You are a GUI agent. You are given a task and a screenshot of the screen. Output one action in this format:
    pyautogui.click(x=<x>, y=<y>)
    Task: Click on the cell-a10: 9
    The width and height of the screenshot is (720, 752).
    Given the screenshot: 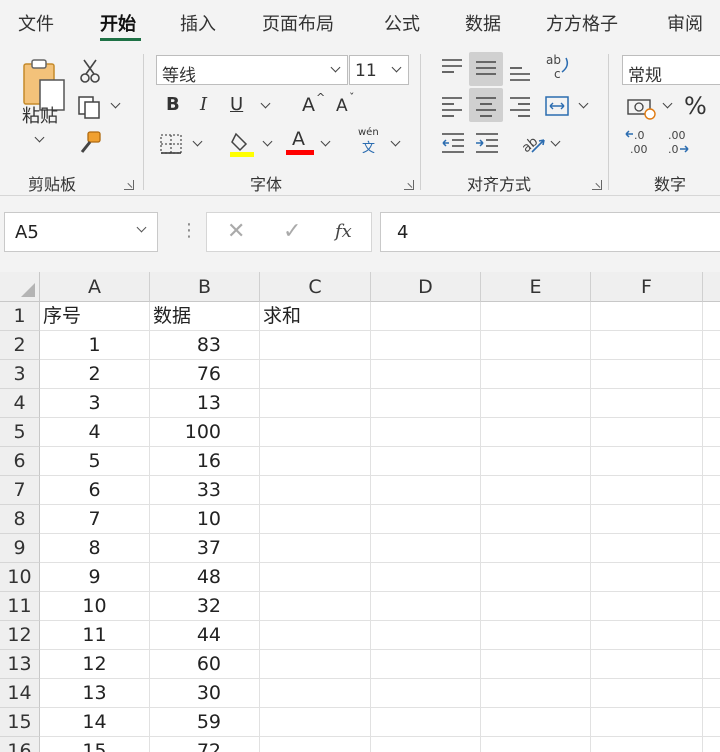 What is the action you would take?
    pyautogui.click(x=95, y=577)
    